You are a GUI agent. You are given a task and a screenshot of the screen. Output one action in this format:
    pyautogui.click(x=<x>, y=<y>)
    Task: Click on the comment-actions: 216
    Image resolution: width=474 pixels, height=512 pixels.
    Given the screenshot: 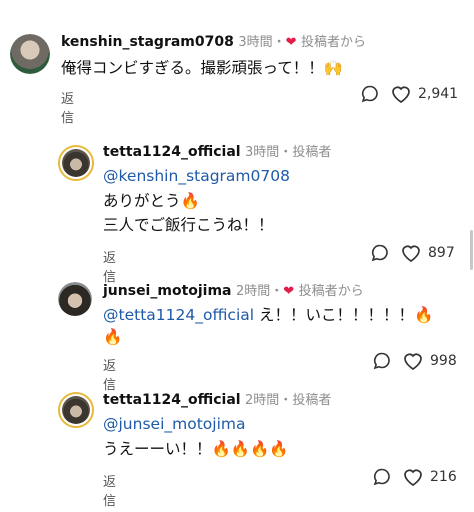 What is the action you would take?
    pyautogui.click(x=414, y=477)
    